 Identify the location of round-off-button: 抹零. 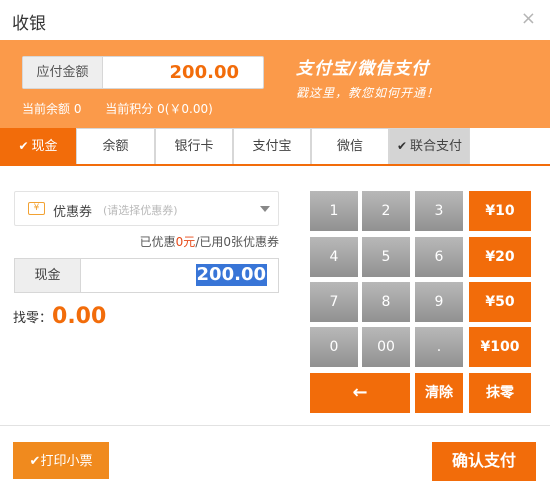
(500, 393).